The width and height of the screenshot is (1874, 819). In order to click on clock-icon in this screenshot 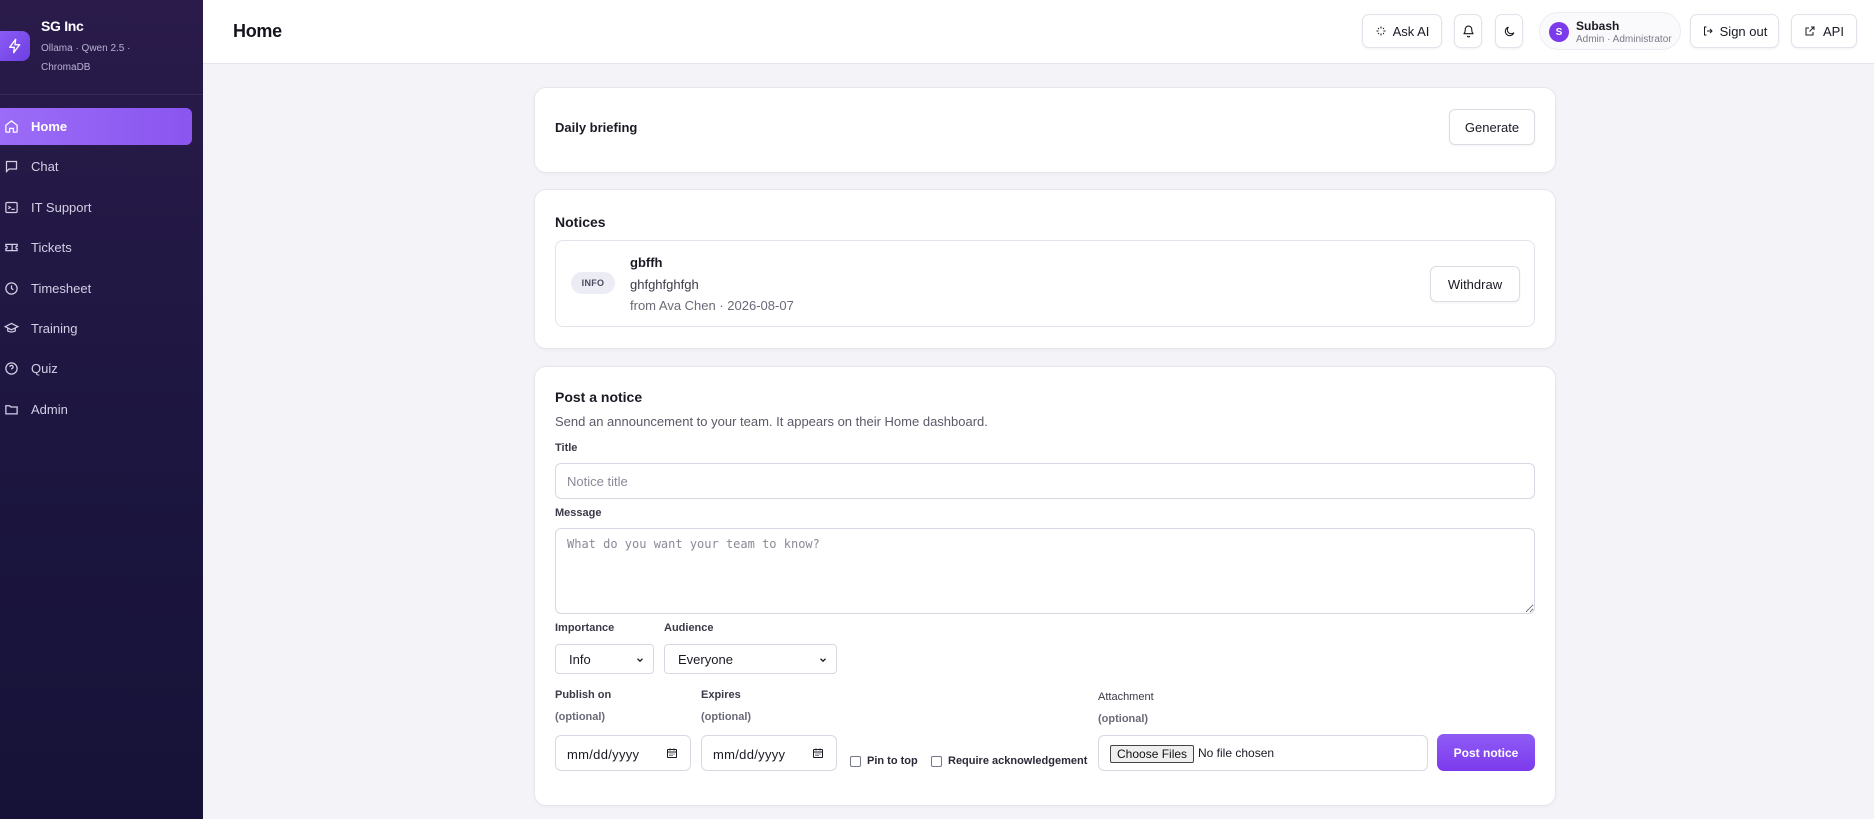, I will do `click(11, 288)`.